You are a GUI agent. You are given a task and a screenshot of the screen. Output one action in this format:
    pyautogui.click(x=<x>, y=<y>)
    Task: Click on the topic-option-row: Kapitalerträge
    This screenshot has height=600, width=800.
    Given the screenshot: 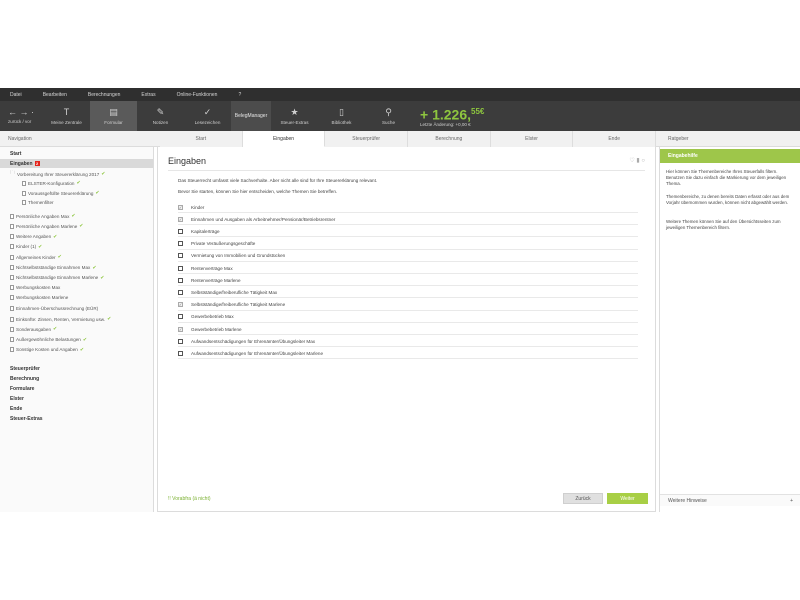 What is the action you would take?
    pyautogui.click(x=408, y=232)
    